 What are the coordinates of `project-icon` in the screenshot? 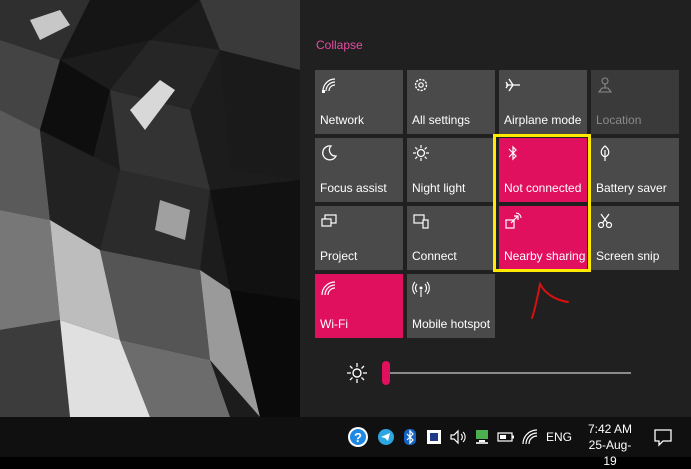 It's located at (329, 220).